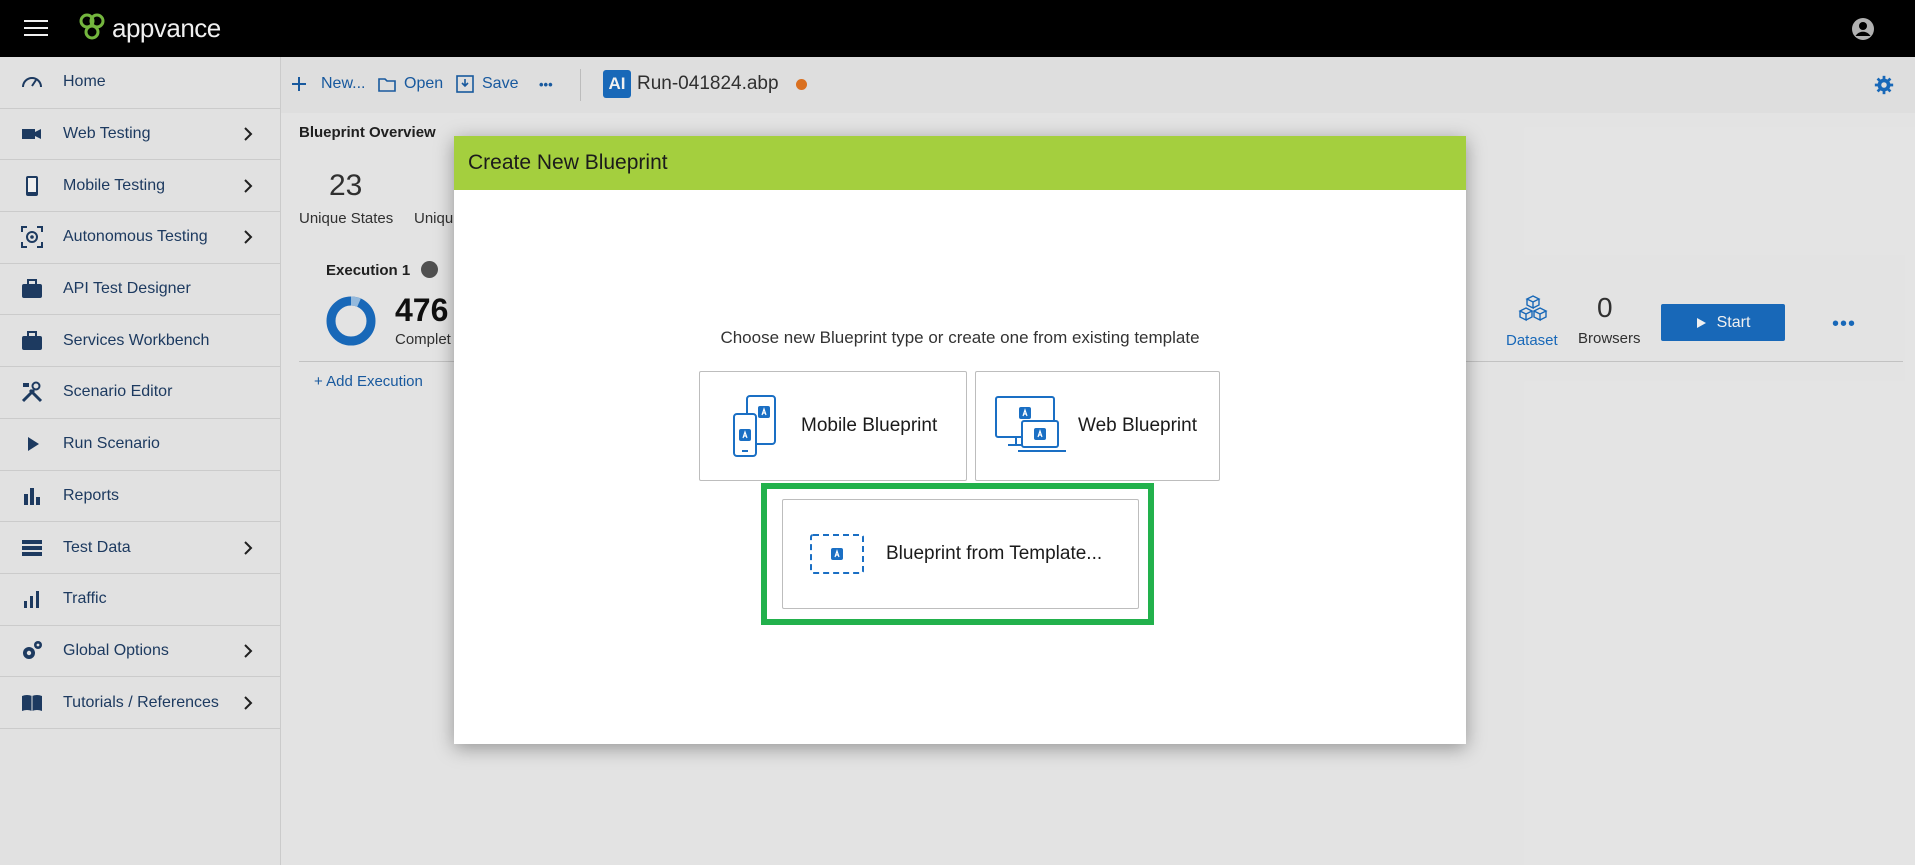 This screenshot has width=1915, height=865. I want to click on web-blueprint-option: Web Blueprint, so click(1097, 426).